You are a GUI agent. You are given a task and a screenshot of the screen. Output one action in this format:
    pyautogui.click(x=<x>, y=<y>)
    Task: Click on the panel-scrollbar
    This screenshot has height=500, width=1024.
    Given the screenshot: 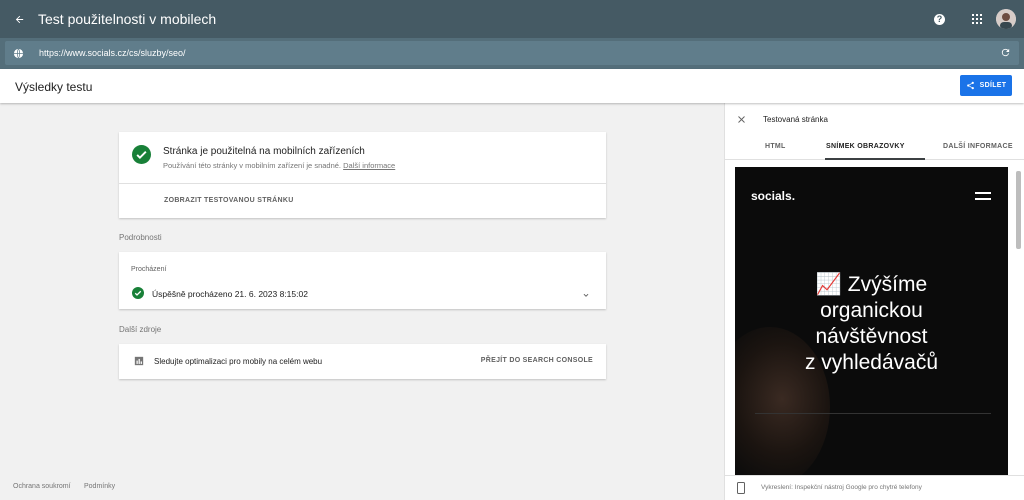 What is the action you would take?
    pyautogui.click(x=1018, y=321)
    